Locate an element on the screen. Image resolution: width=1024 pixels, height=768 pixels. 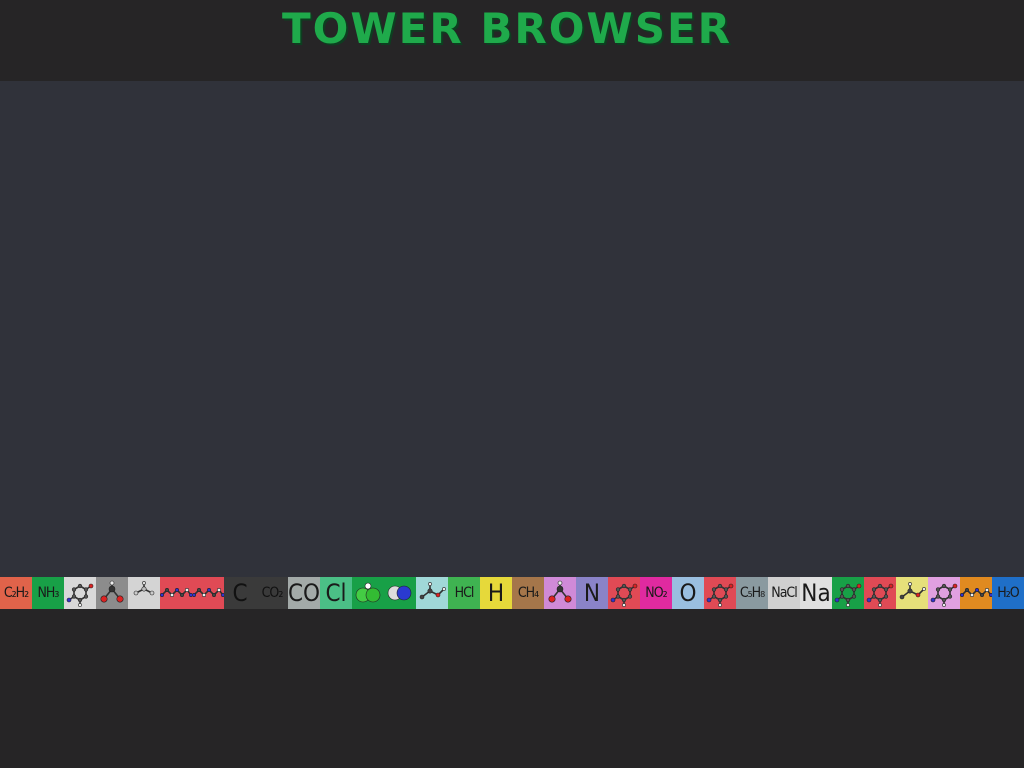
tower-tile: HCl is located at coordinates (464, 593).